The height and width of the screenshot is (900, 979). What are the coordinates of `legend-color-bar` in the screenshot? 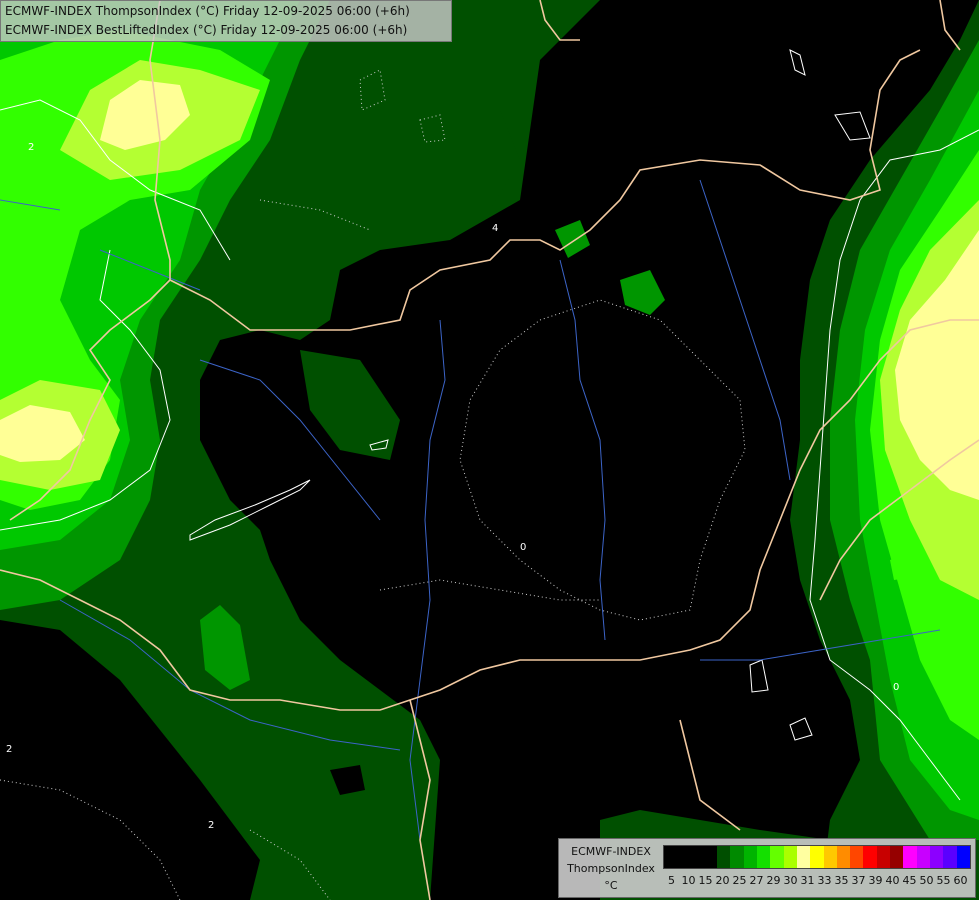 It's located at (817, 857).